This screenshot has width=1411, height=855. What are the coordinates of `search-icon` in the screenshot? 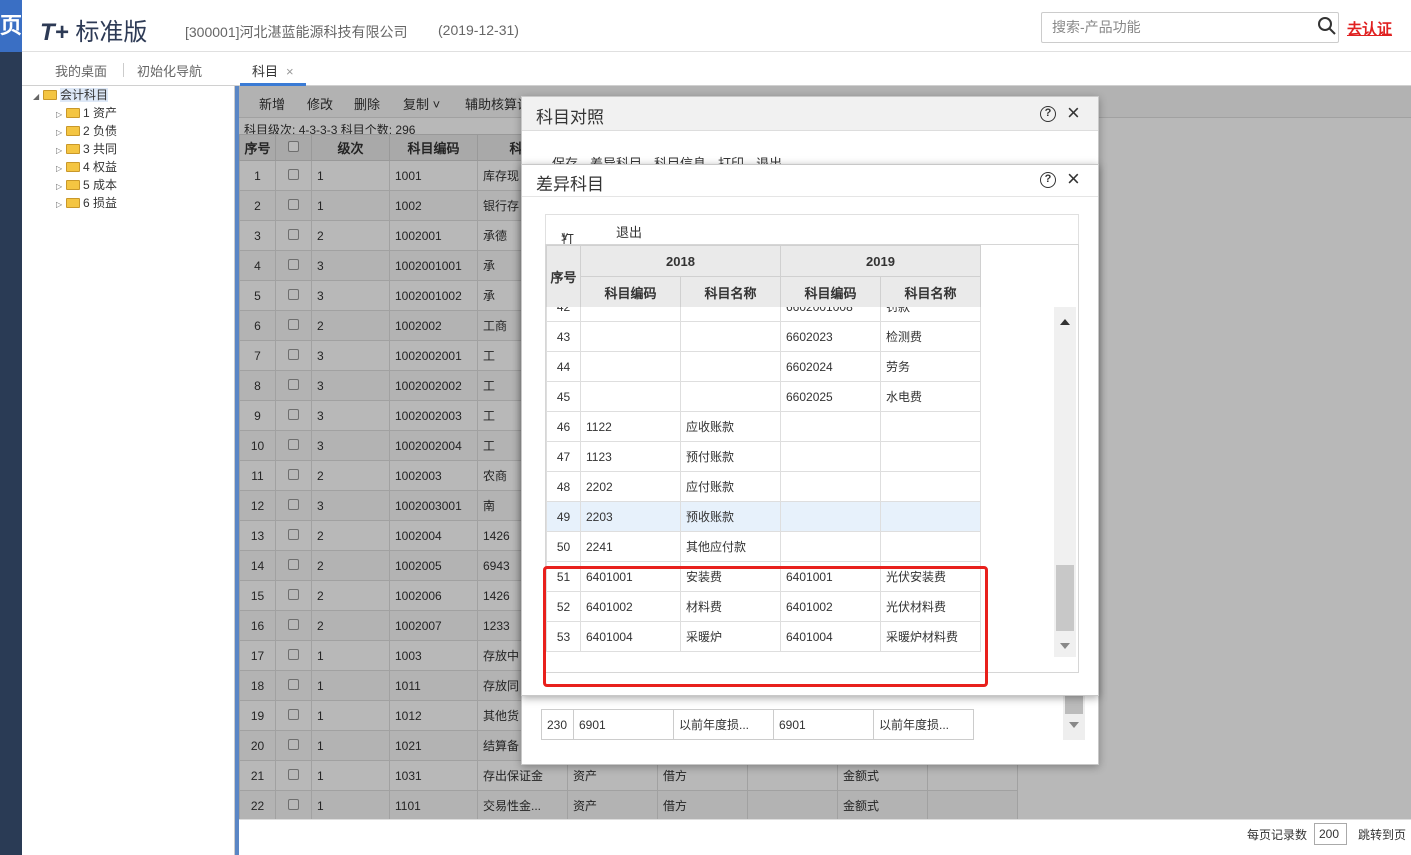 It's located at (1327, 26).